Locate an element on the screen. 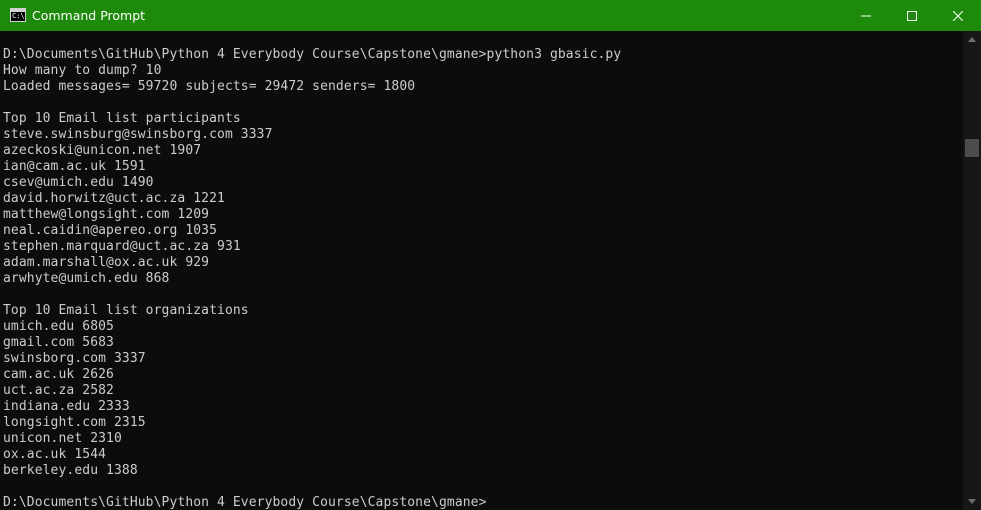  minimize-button is located at coordinates (866, 15).